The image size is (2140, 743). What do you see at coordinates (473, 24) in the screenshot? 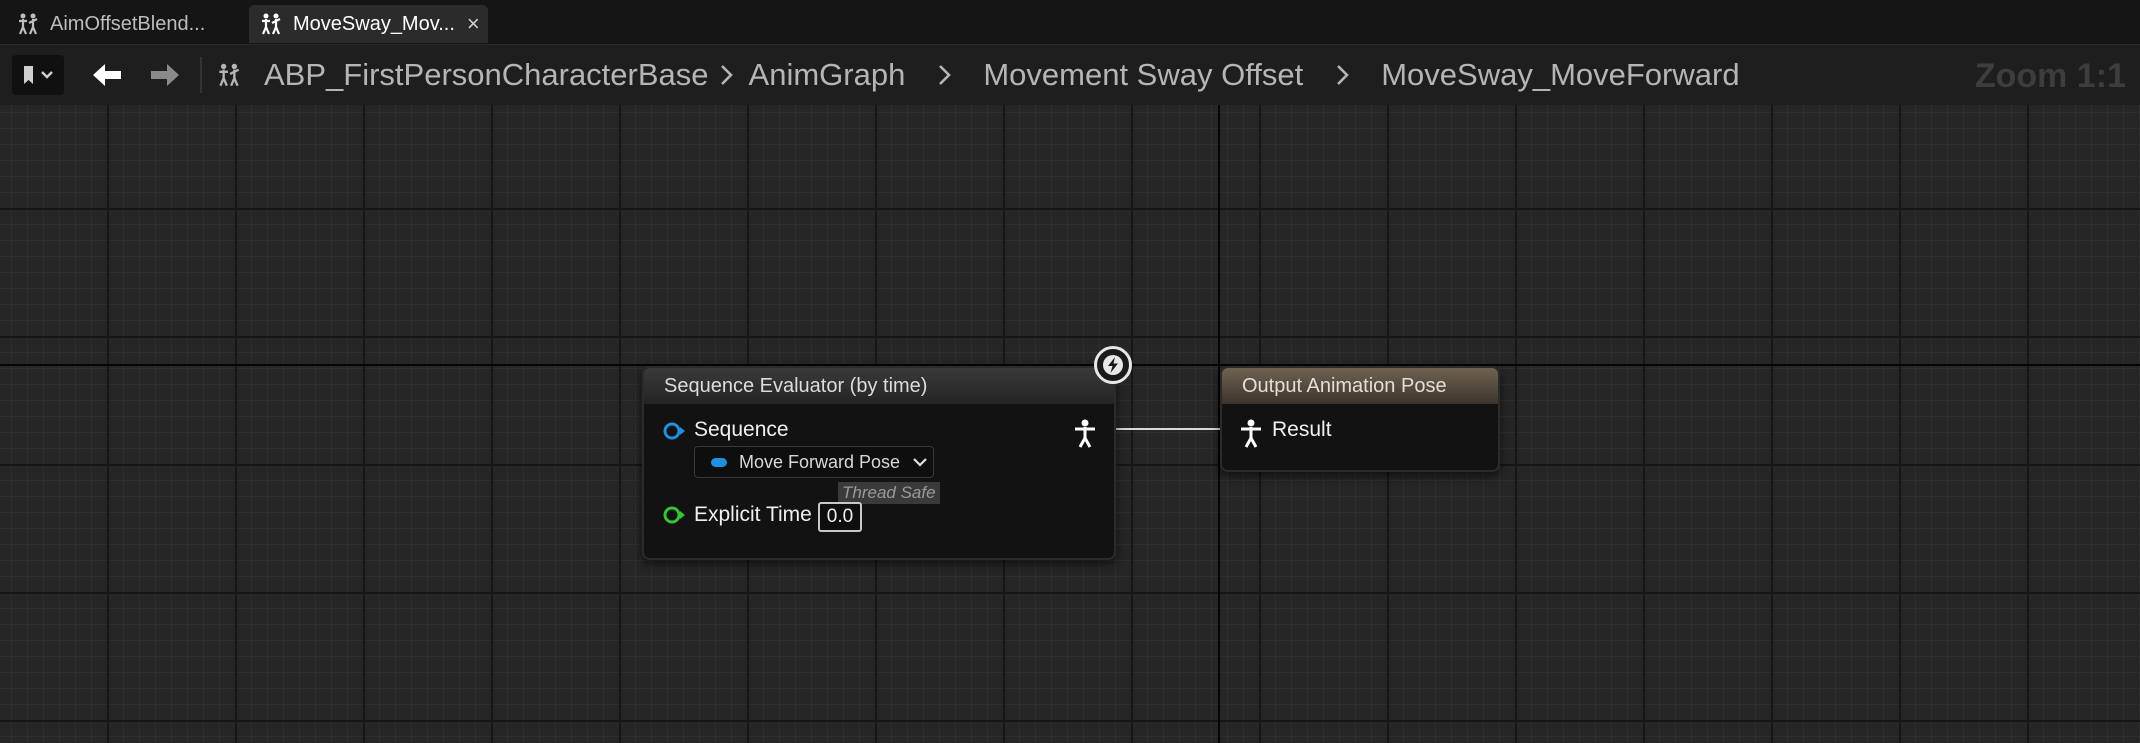
I see `close-tab-icon: ×` at bounding box center [473, 24].